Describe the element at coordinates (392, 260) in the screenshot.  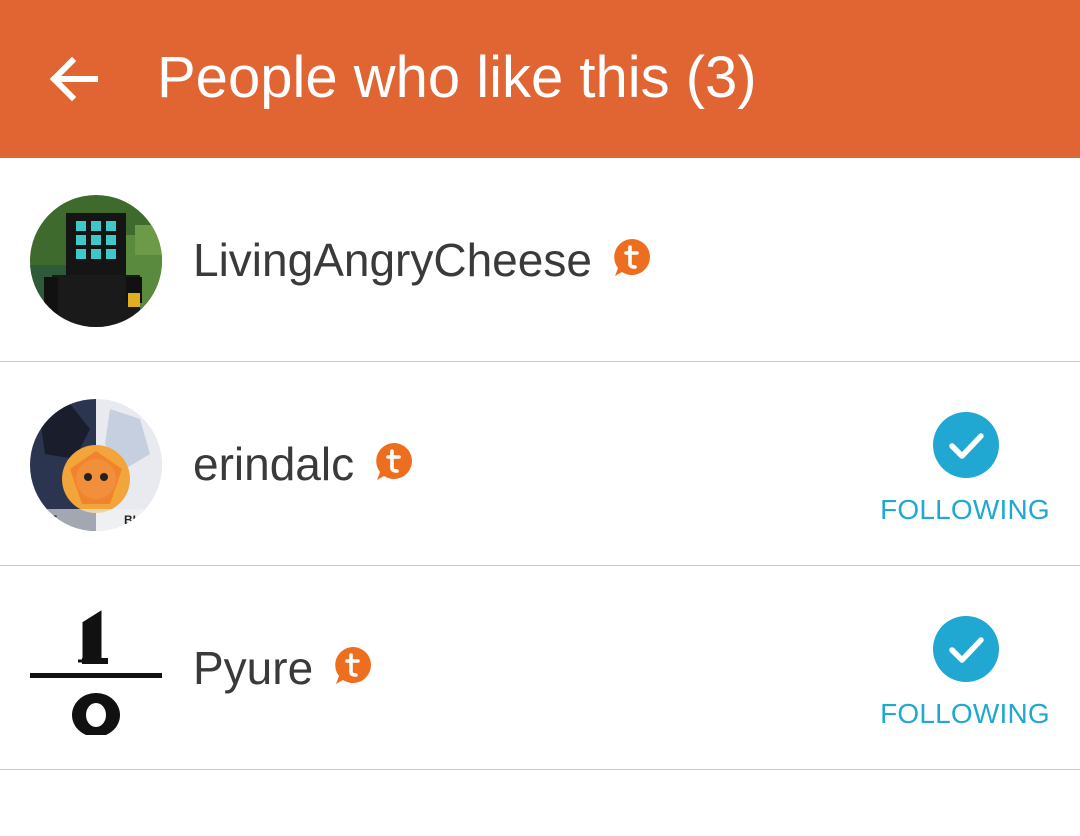
I see `user-name: LivingAngryCheese` at that location.